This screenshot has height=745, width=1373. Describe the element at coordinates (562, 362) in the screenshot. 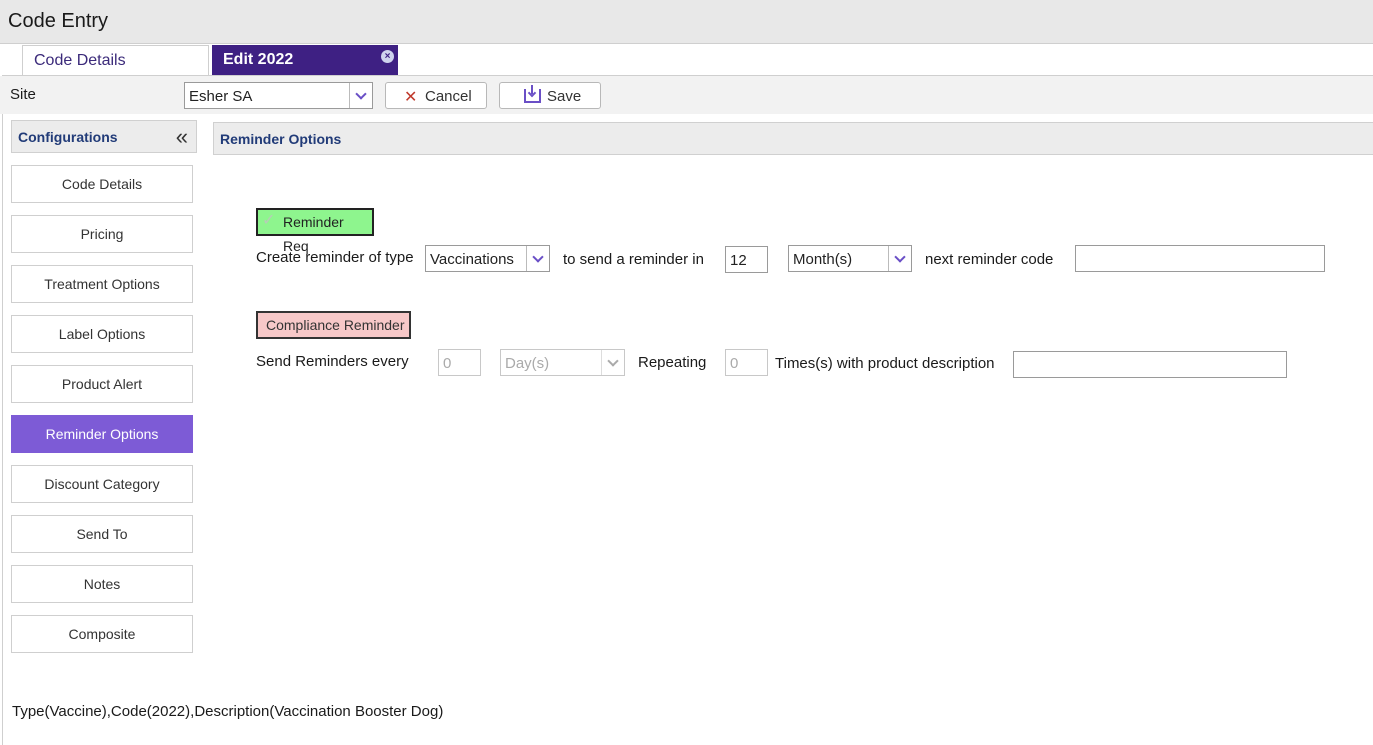

I see `compliance-unit-select: Day(s)` at that location.